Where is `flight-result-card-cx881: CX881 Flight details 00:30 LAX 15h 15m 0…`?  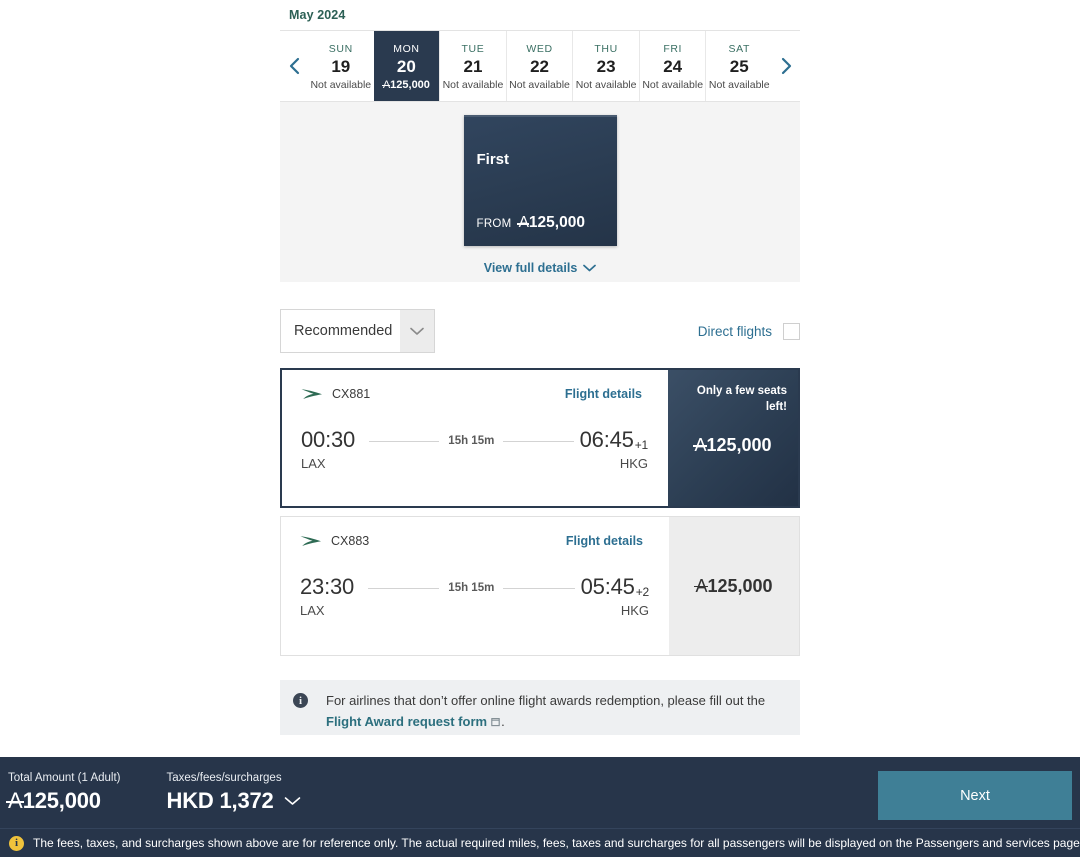
flight-result-card-cx881: CX881 Flight details 00:30 LAX 15h 15m 0… is located at coordinates (540, 438).